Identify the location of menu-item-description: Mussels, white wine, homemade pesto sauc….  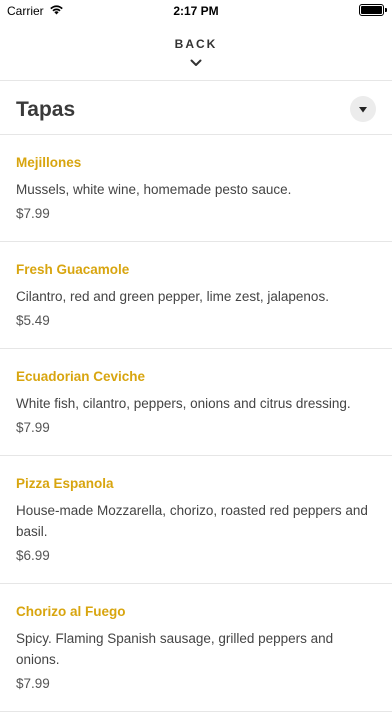
(154, 189).